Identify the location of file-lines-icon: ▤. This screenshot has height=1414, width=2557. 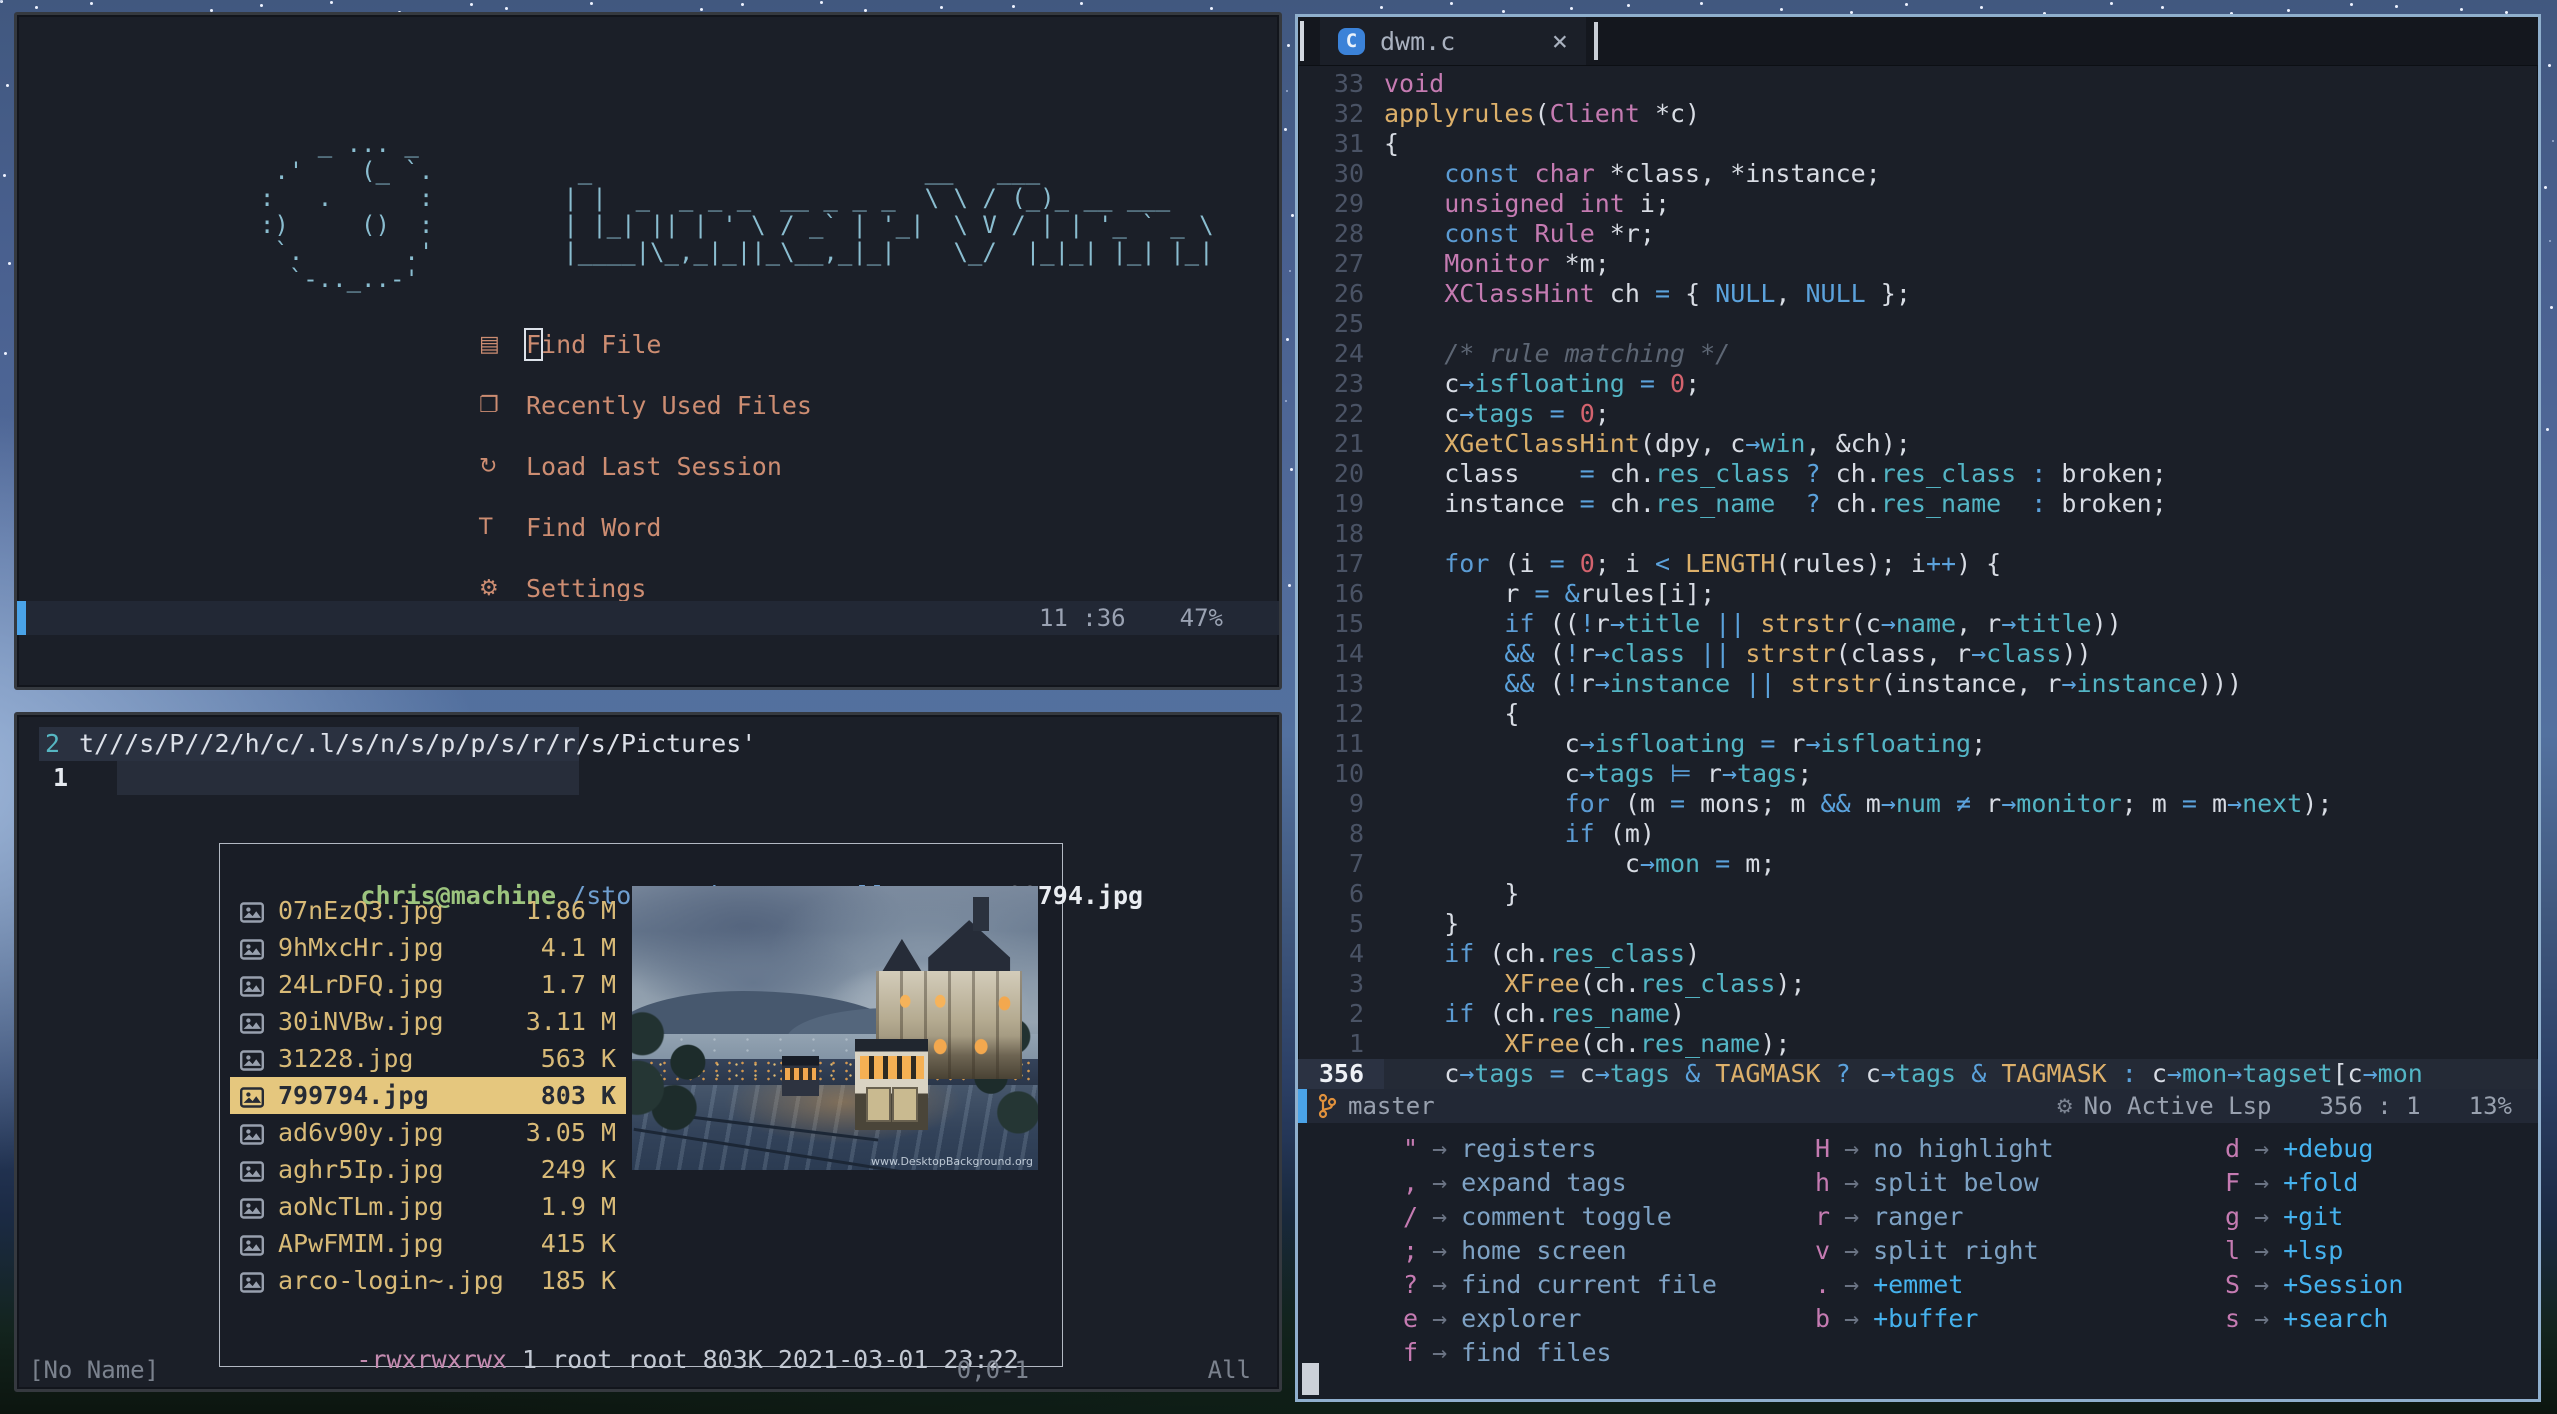
(489, 344).